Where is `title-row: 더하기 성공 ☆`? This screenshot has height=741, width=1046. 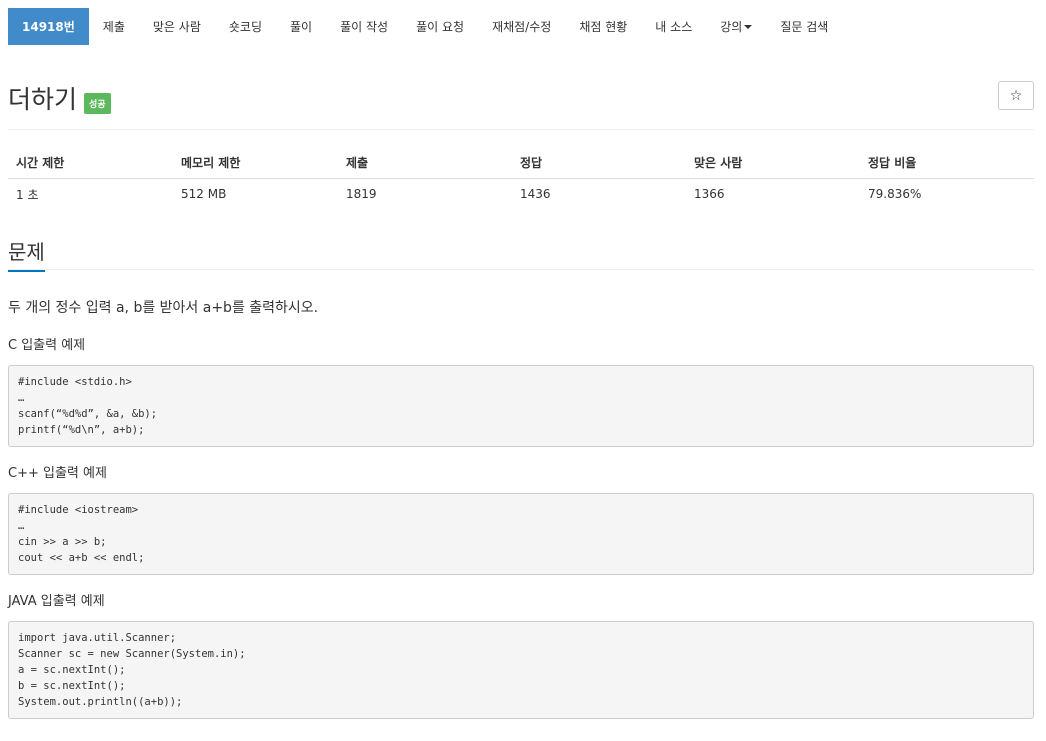
title-row: 더하기 성공 ☆ is located at coordinates (521, 100).